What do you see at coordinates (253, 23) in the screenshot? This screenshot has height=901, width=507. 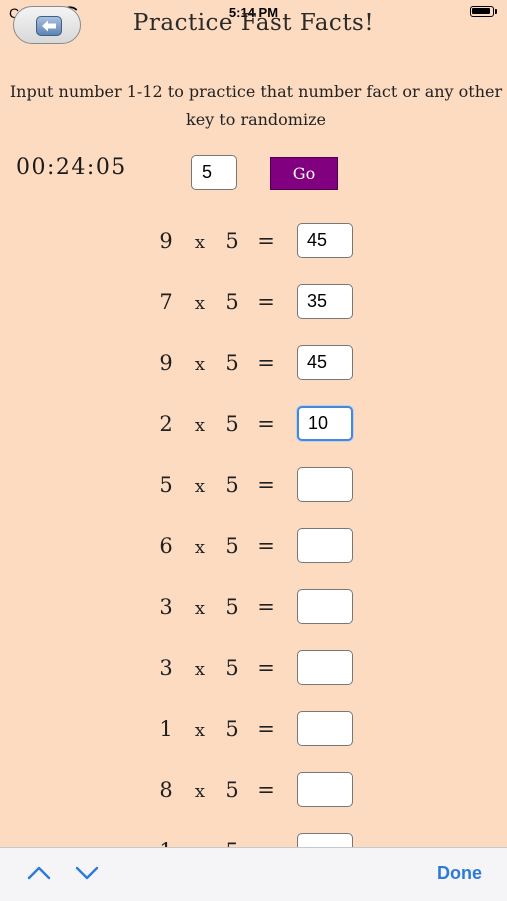 I see `page-title: Practice Fast Facts!` at bounding box center [253, 23].